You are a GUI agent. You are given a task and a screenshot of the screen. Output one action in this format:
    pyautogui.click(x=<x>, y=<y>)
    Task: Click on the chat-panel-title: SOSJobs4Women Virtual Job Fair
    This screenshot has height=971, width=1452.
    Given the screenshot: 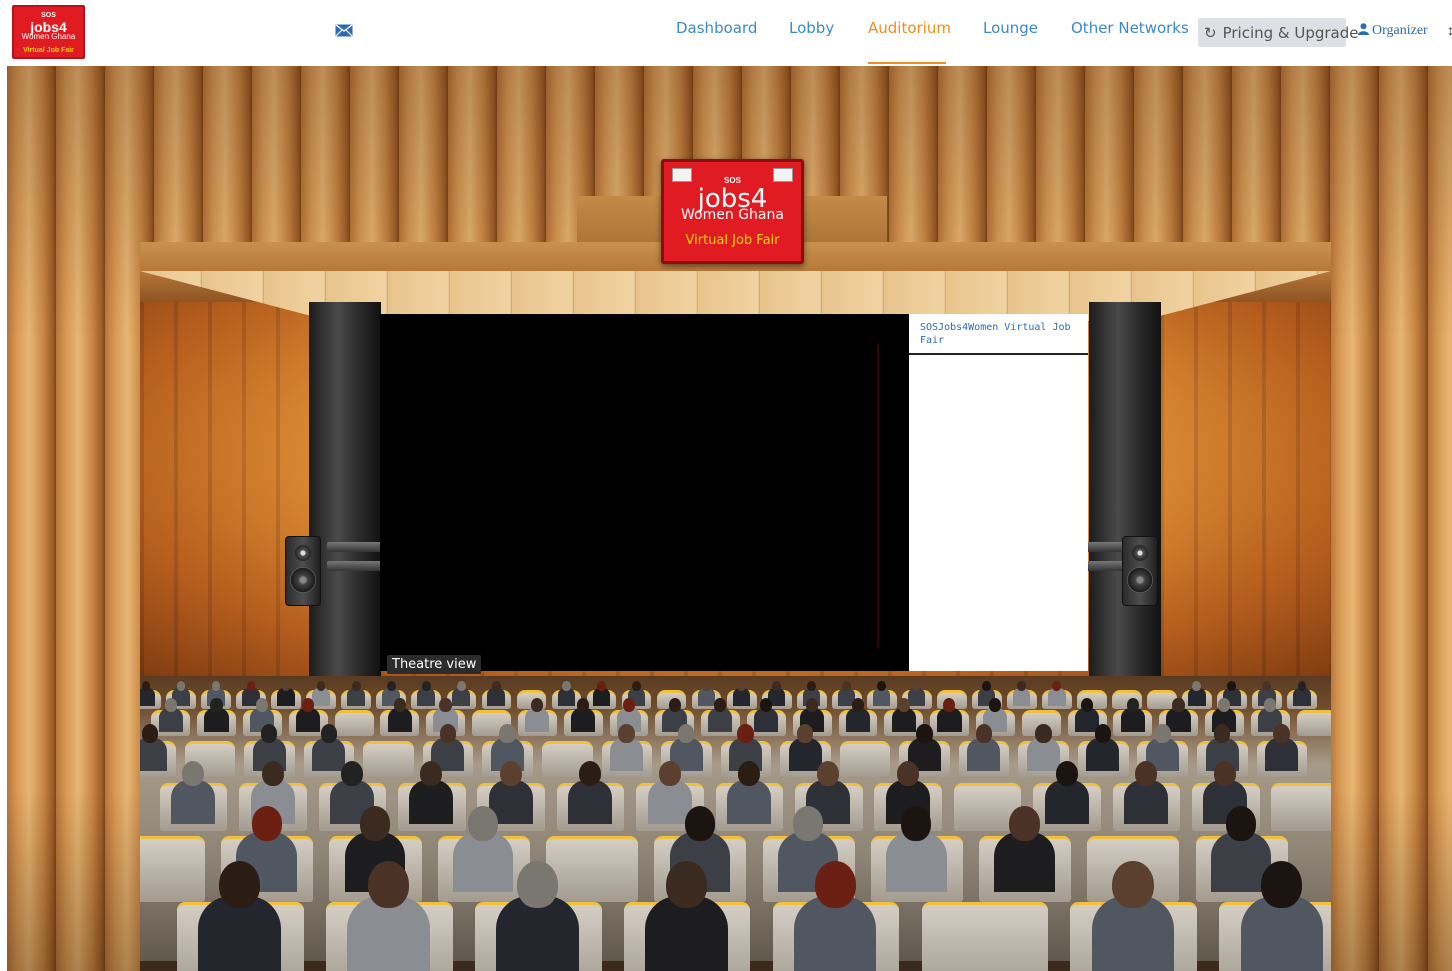 What is the action you would take?
    pyautogui.click(x=998, y=334)
    